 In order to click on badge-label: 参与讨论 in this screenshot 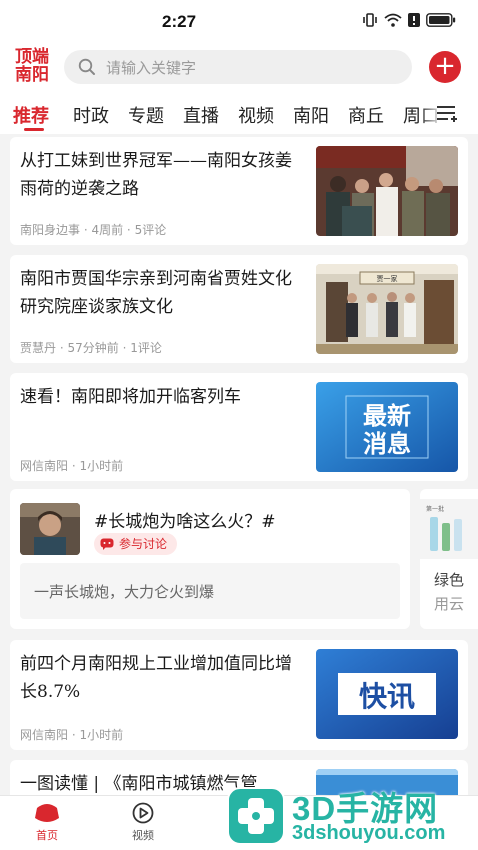, I will do `click(143, 544)`.